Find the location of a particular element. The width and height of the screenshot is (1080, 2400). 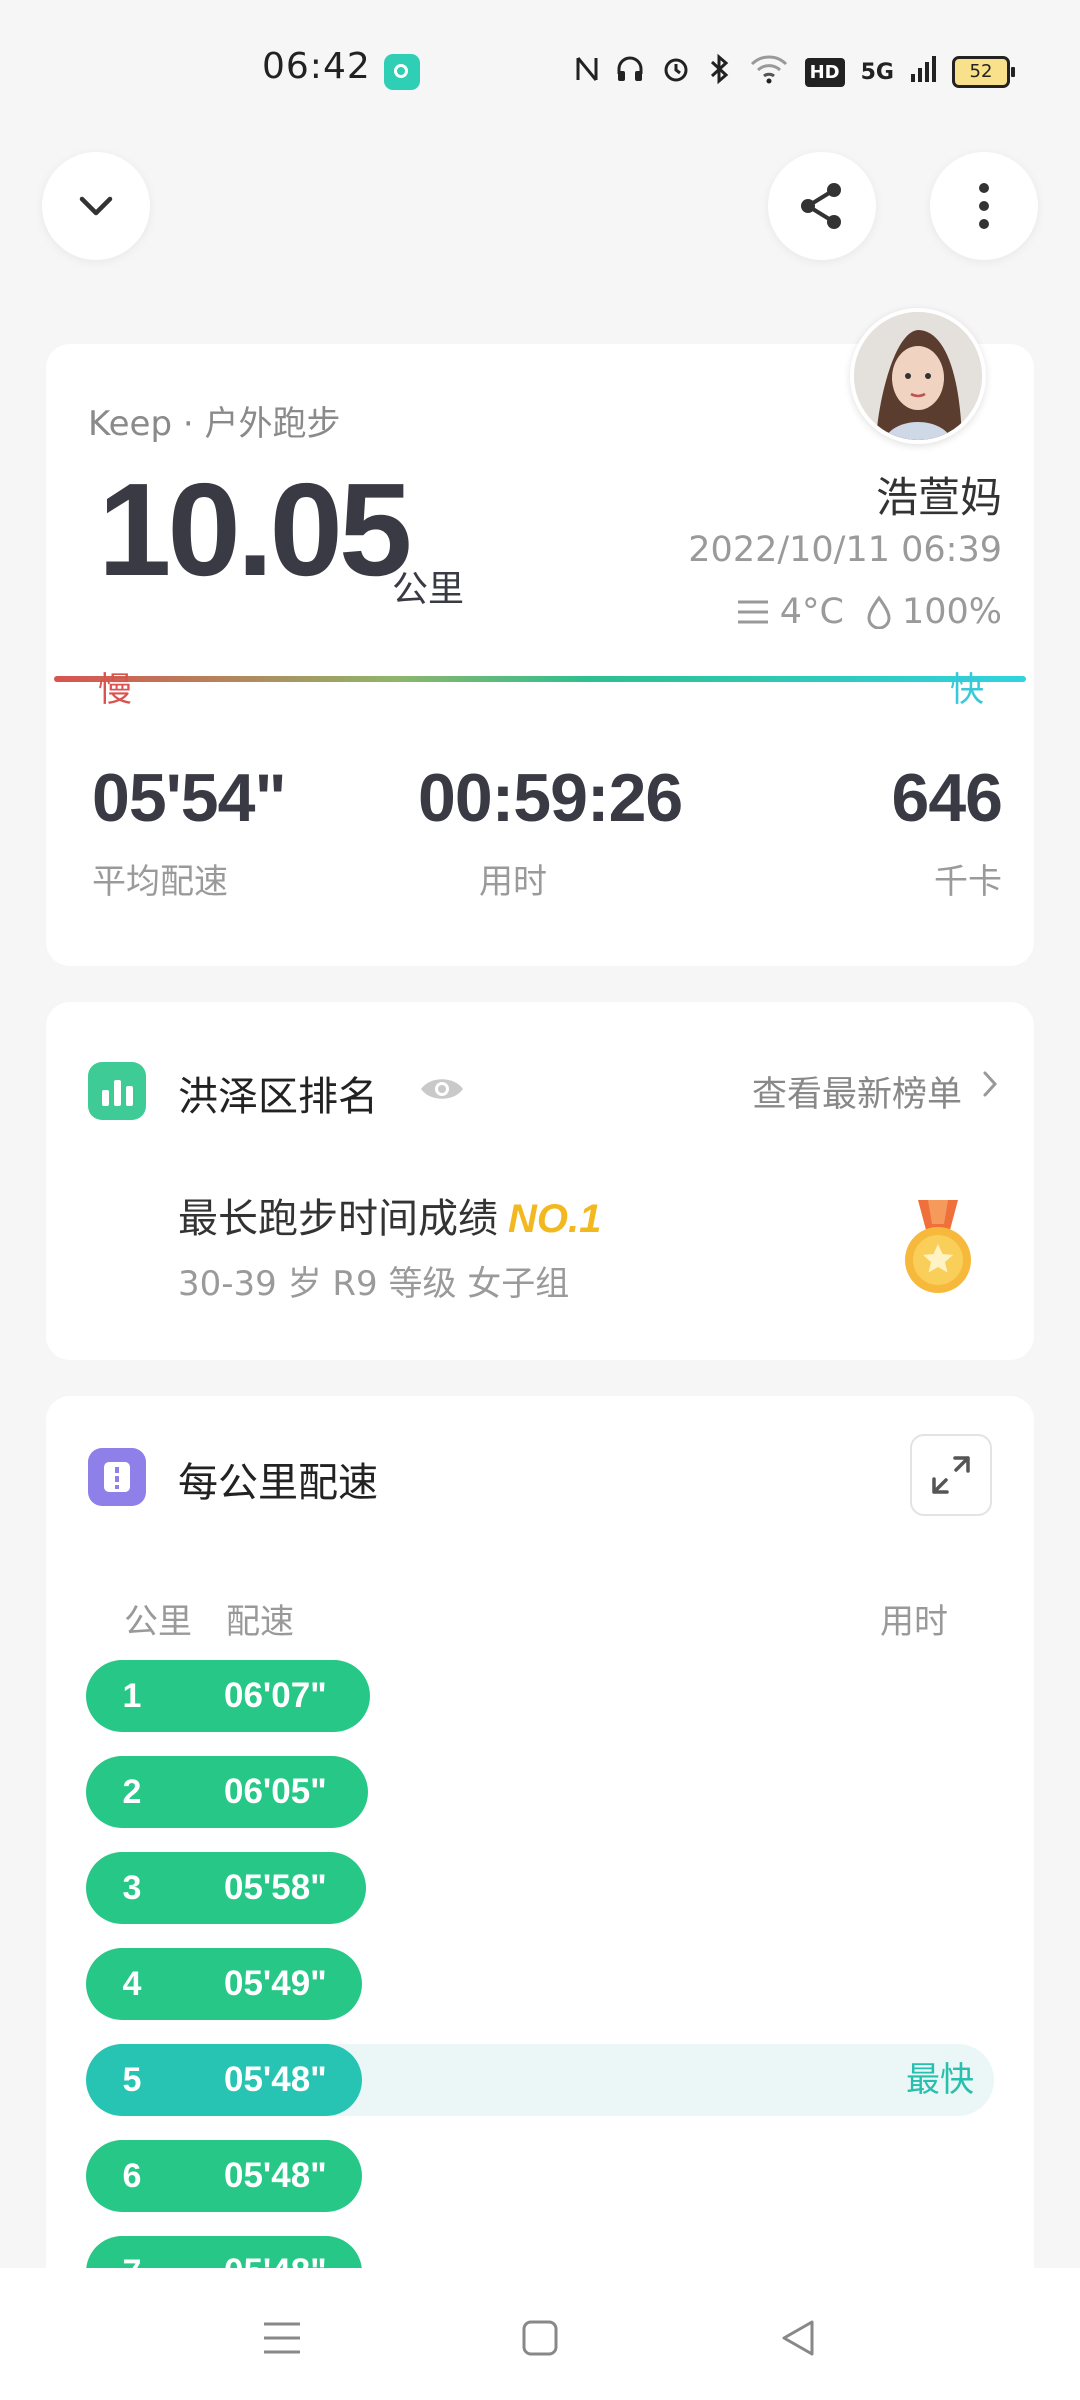

nav-menu-button is located at coordinates (282, 2338).